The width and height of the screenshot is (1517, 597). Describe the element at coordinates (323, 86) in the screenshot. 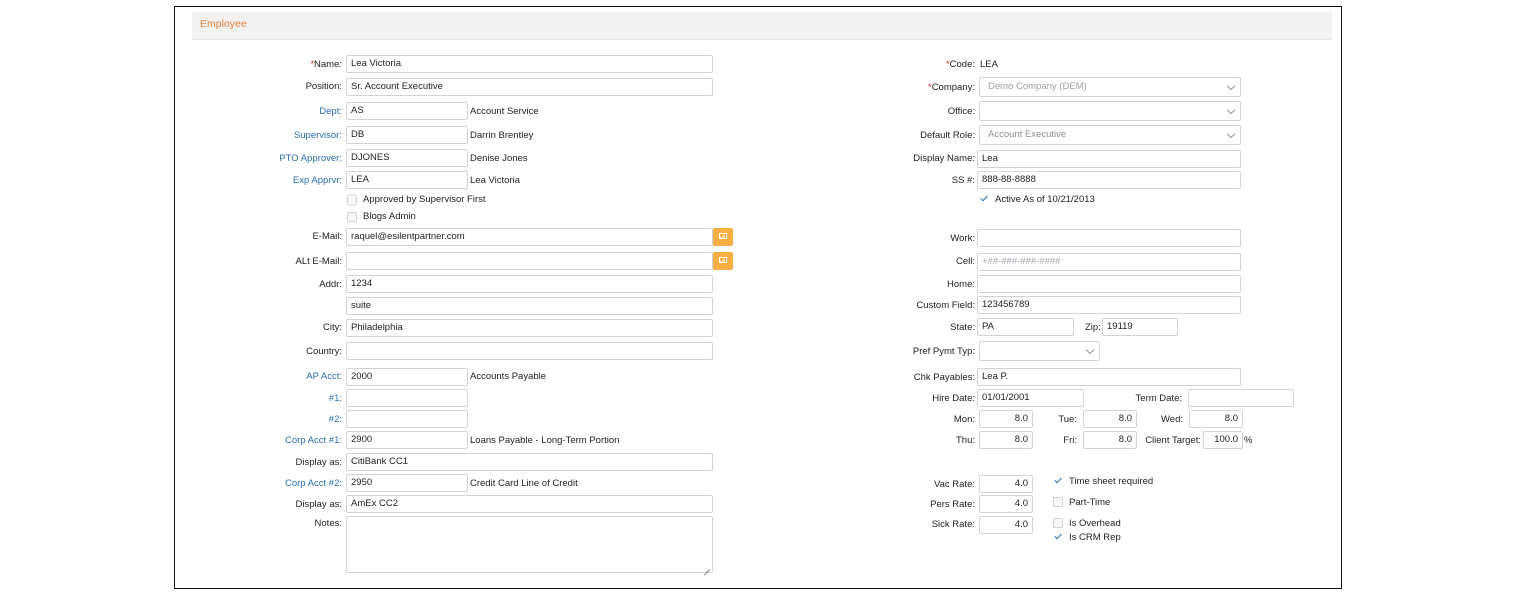

I see `position-label: Position:` at that location.